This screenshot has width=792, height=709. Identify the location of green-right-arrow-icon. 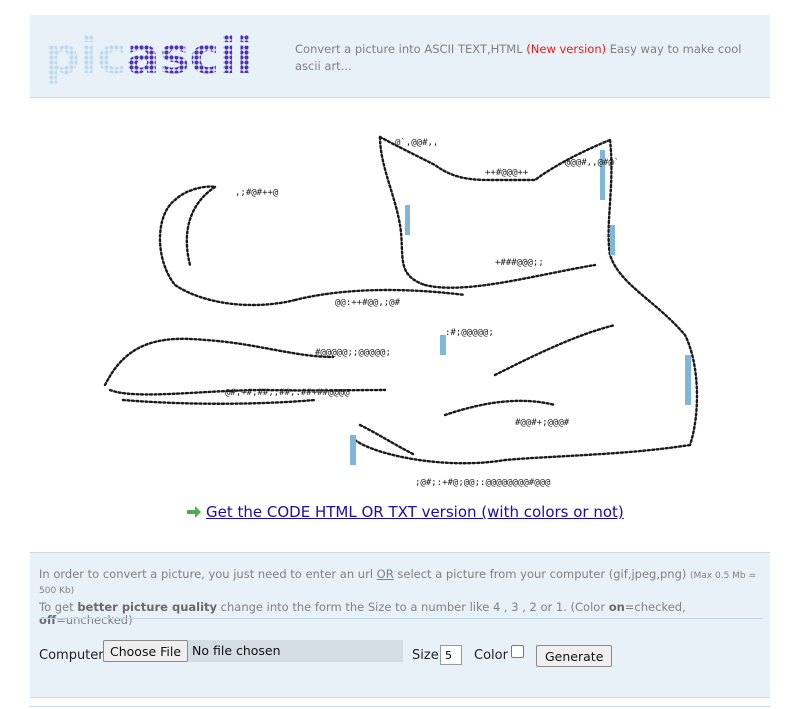
(194, 512).